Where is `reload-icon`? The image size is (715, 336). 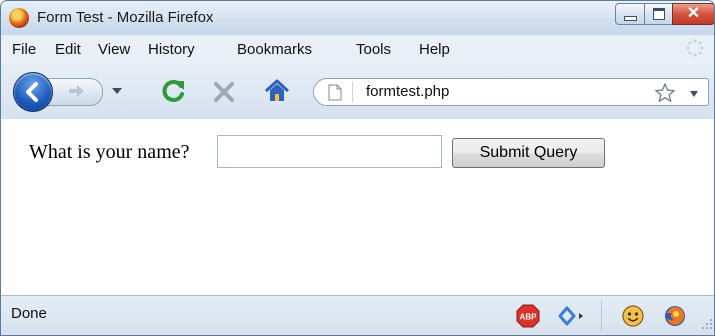 reload-icon is located at coordinates (174, 91).